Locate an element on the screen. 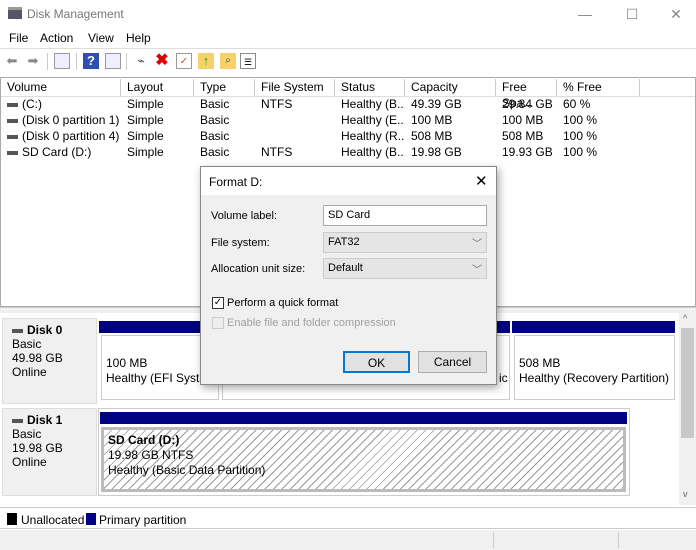 Image resolution: width=696 pixels, height=550 pixels. table-cell: NTFS is located at coordinates (295, 152).